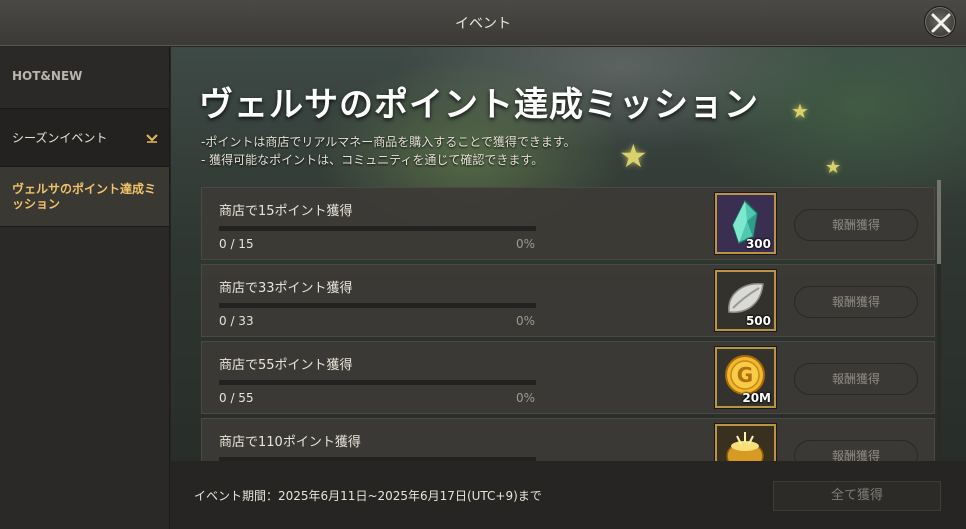  I want to click on sidebar-item-versa-mission: ヴェルサのポイント達成ミッション, so click(84, 197).